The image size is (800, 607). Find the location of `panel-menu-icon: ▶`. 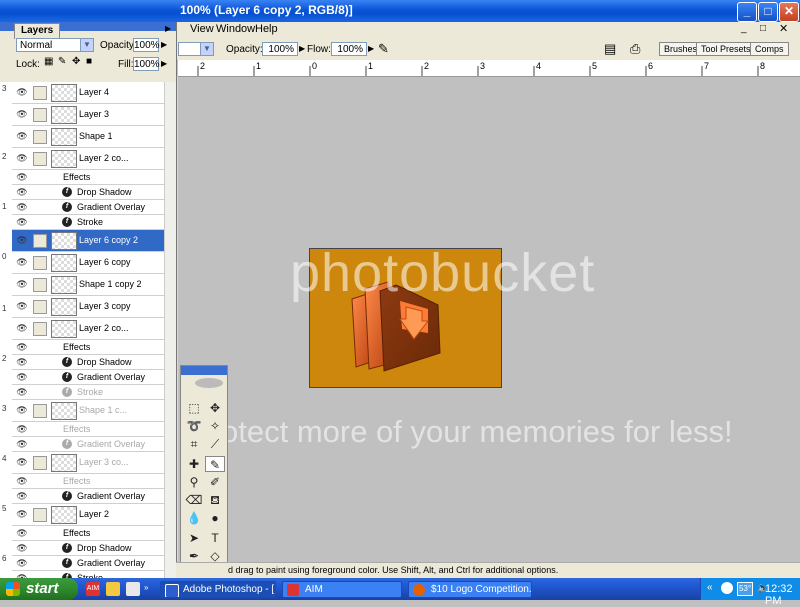

panel-menu-icon: ▶ is located at coordinates (168, 28).